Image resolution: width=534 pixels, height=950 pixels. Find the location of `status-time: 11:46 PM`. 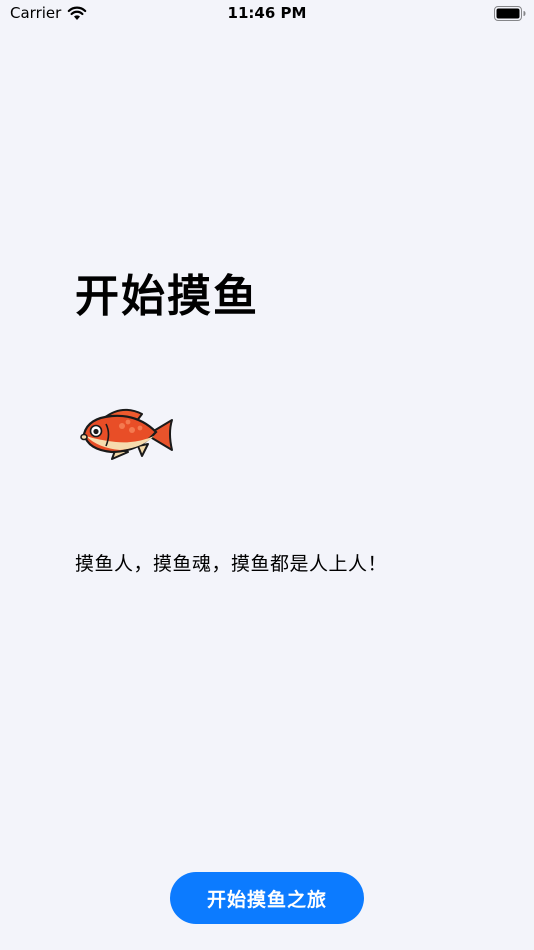

status-time: 11:46 PM is located at coordinates (267, 13).